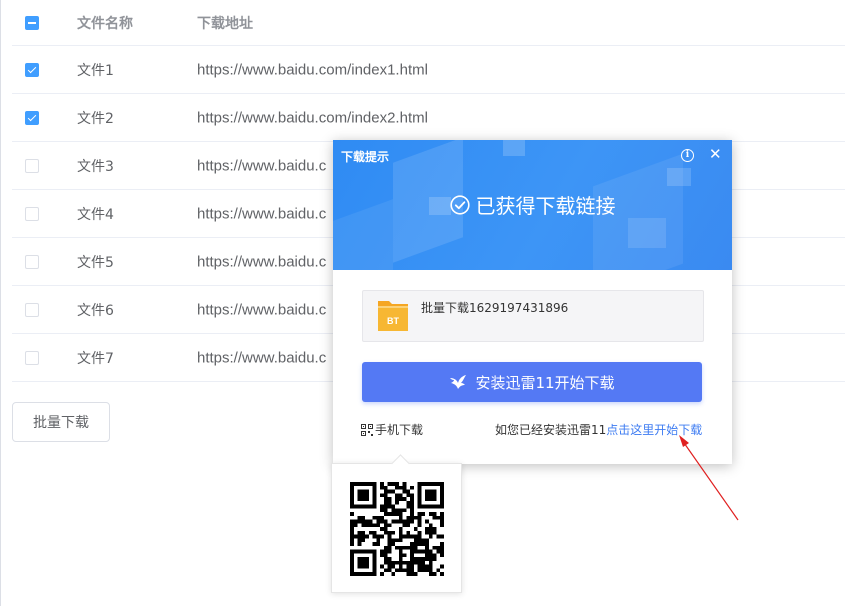 The image size is (845, 606). Describe the element at coordinates (367, 429) in the screenshot. I see `qr-code-icon` at that location.